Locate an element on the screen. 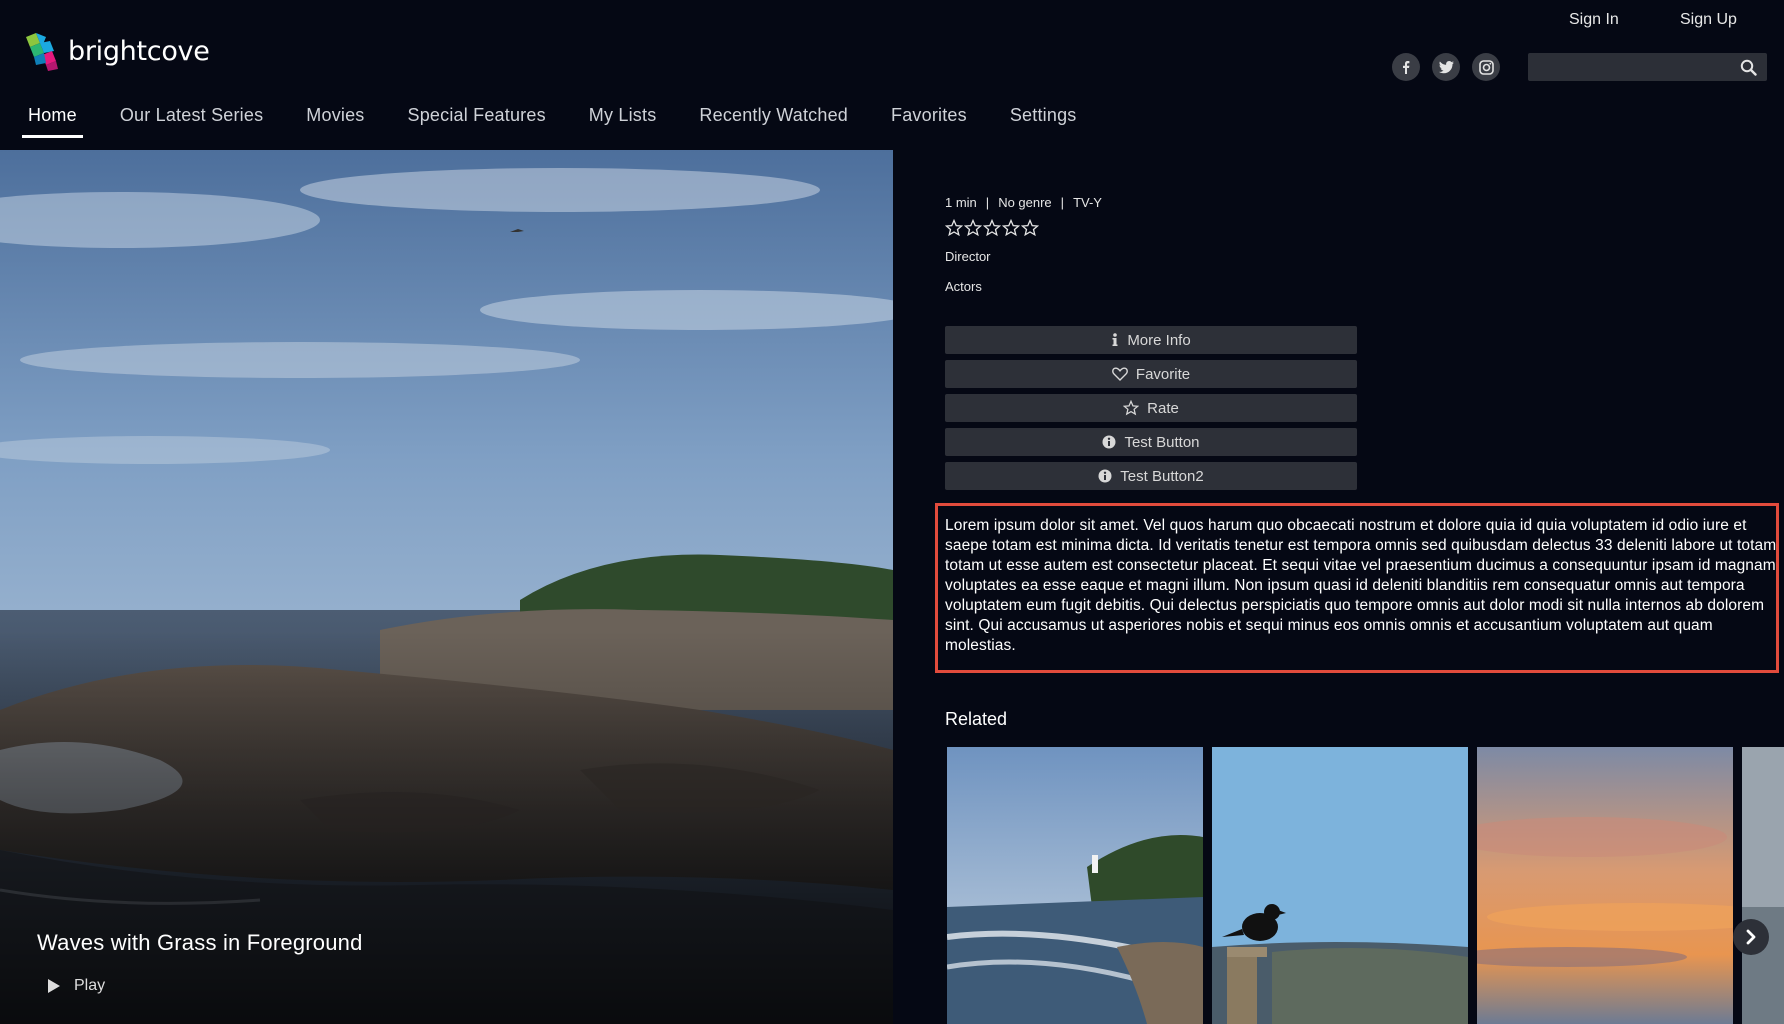  facebook-icon is located at coordinates (1406, 67).